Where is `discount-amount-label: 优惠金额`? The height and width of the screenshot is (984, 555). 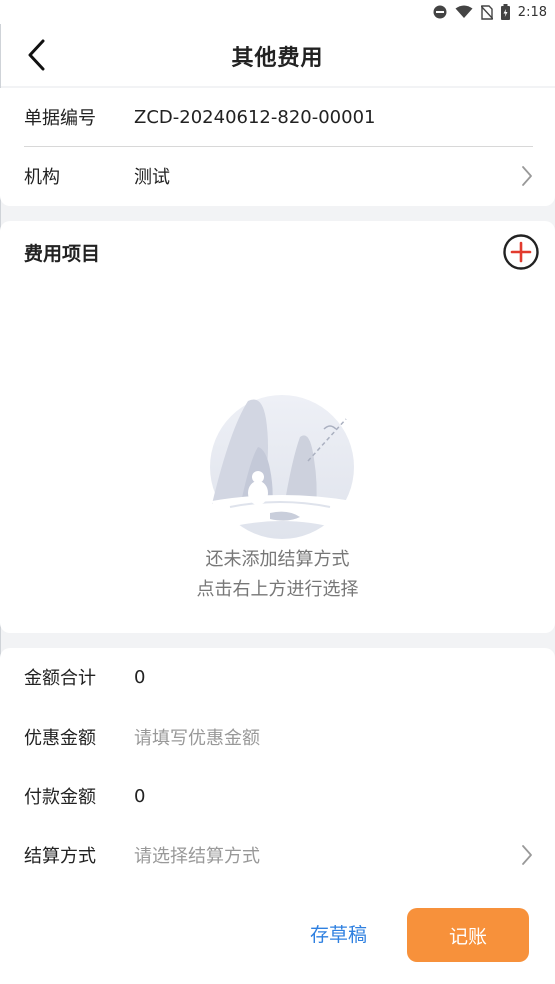
discount-amount-label: 优惠金额 is located at coordinates (60, 738).